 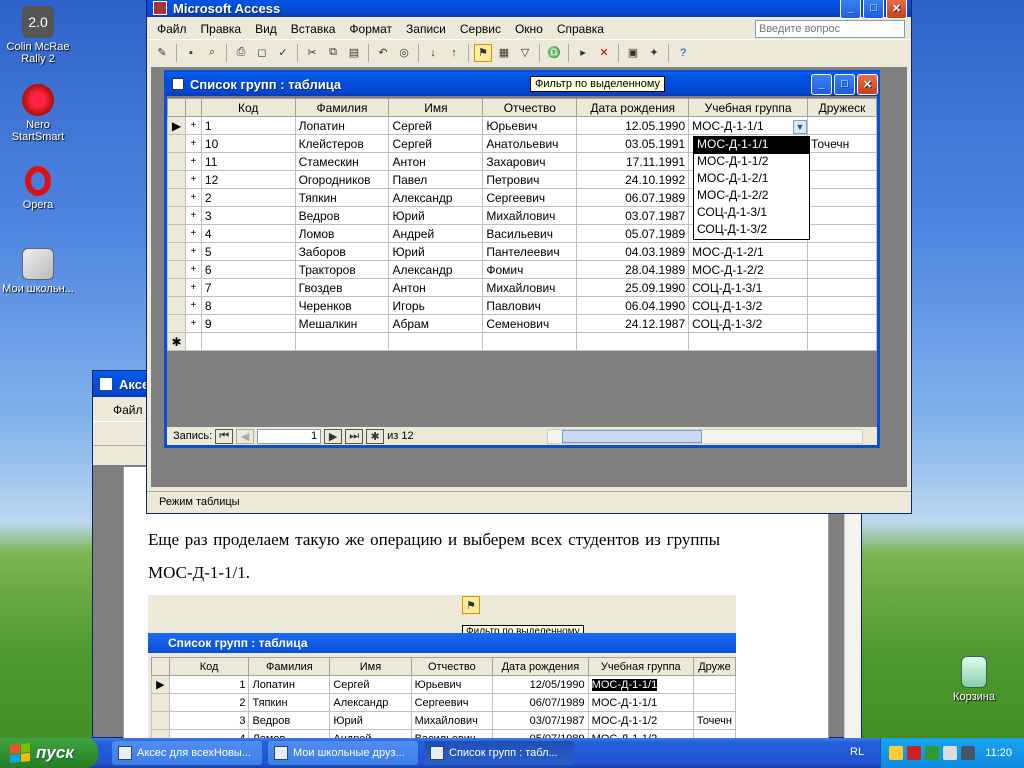 I want to click on dropdown-option: СОЦ-Д-1-3/2, so click(x=751, y=230).